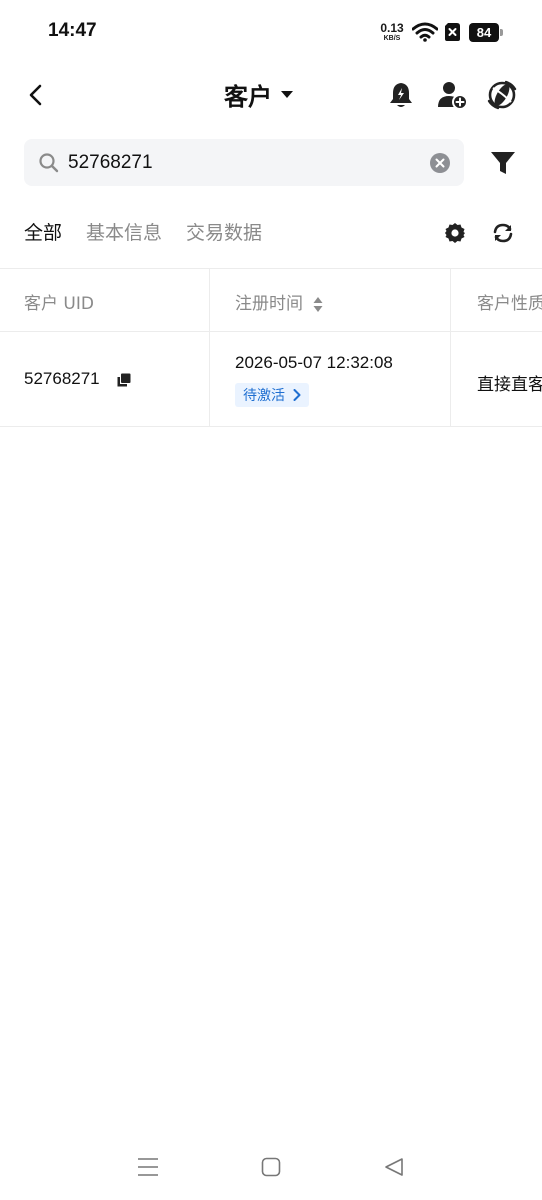 The height and width of the screenshot is (1200, 542). I want to click on settings-icon, so click(455, 233).